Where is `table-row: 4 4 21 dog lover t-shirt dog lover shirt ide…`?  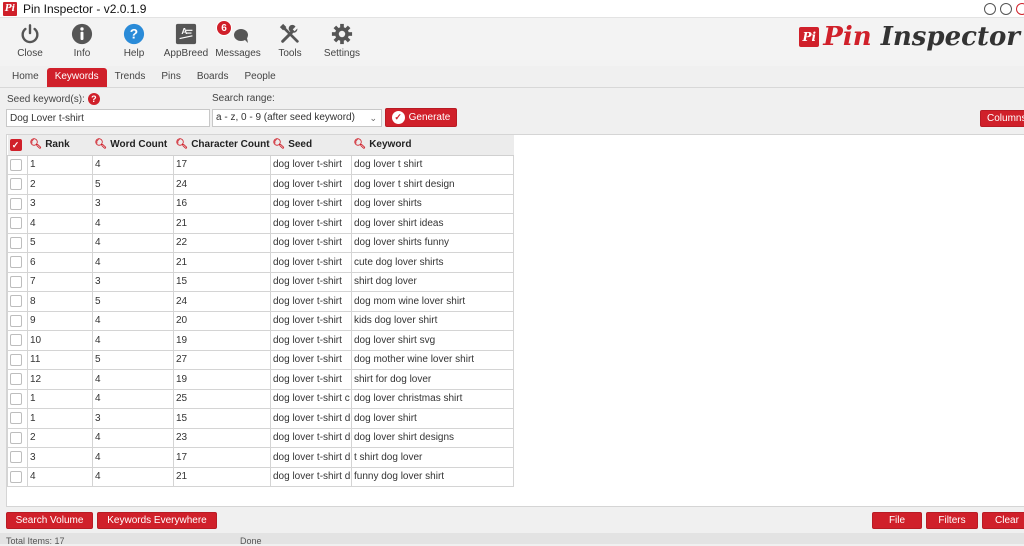
table-row: 4 4 21 dog lover t-shirt dog lover shirt ide… is located at coordinates (260, 223).